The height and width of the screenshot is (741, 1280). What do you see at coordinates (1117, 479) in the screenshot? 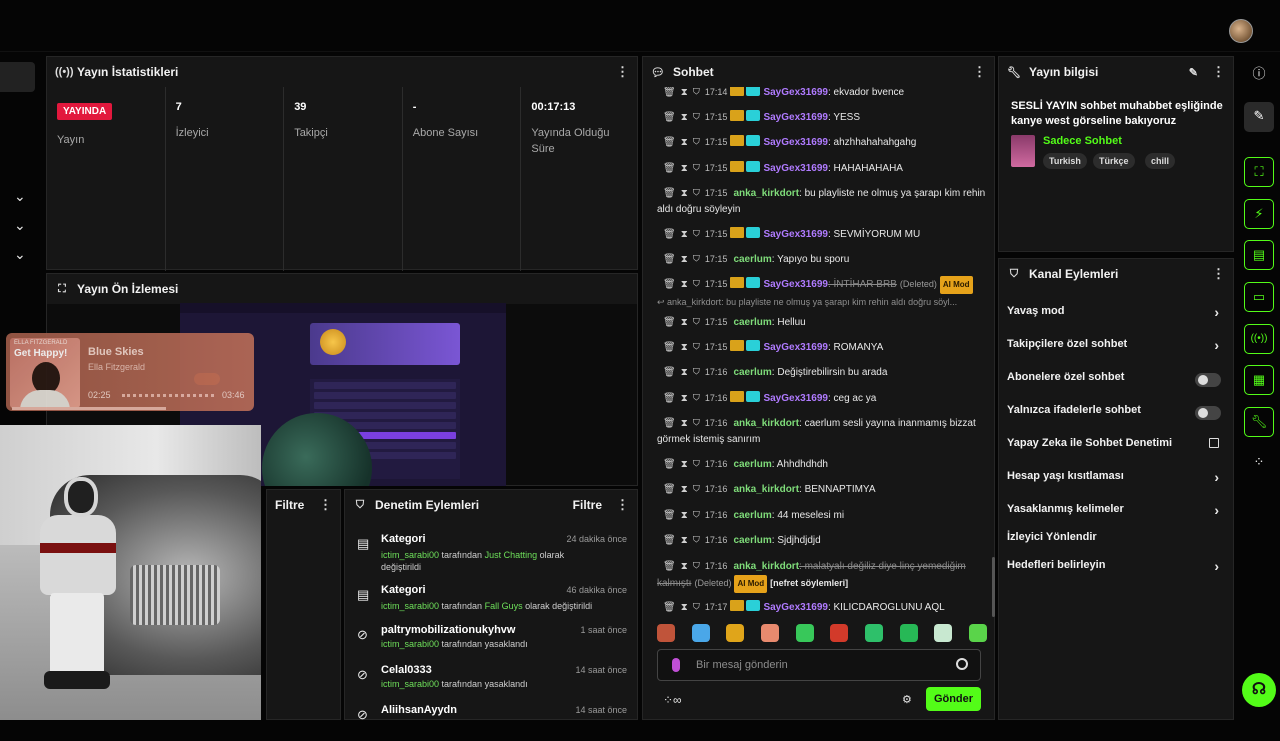
I see `action-account-age: Hesap yaşı kısıtlaması ›` at bounding box center [1117, 479].